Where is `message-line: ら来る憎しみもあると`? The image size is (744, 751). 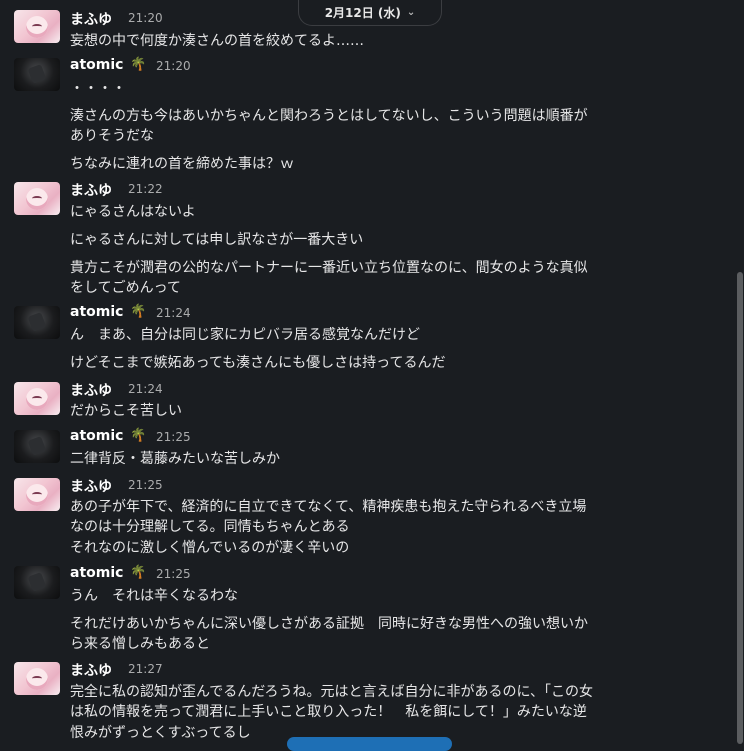 message-line: ら来る憎しみもあると is located at coordinates (140, 644).